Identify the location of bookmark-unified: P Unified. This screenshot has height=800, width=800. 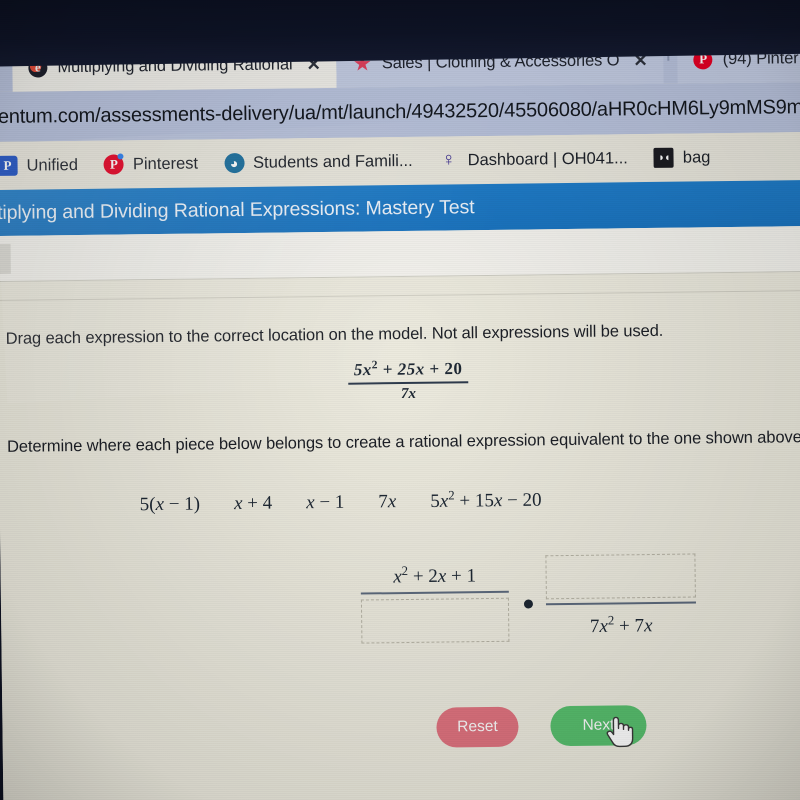
(39, 165).